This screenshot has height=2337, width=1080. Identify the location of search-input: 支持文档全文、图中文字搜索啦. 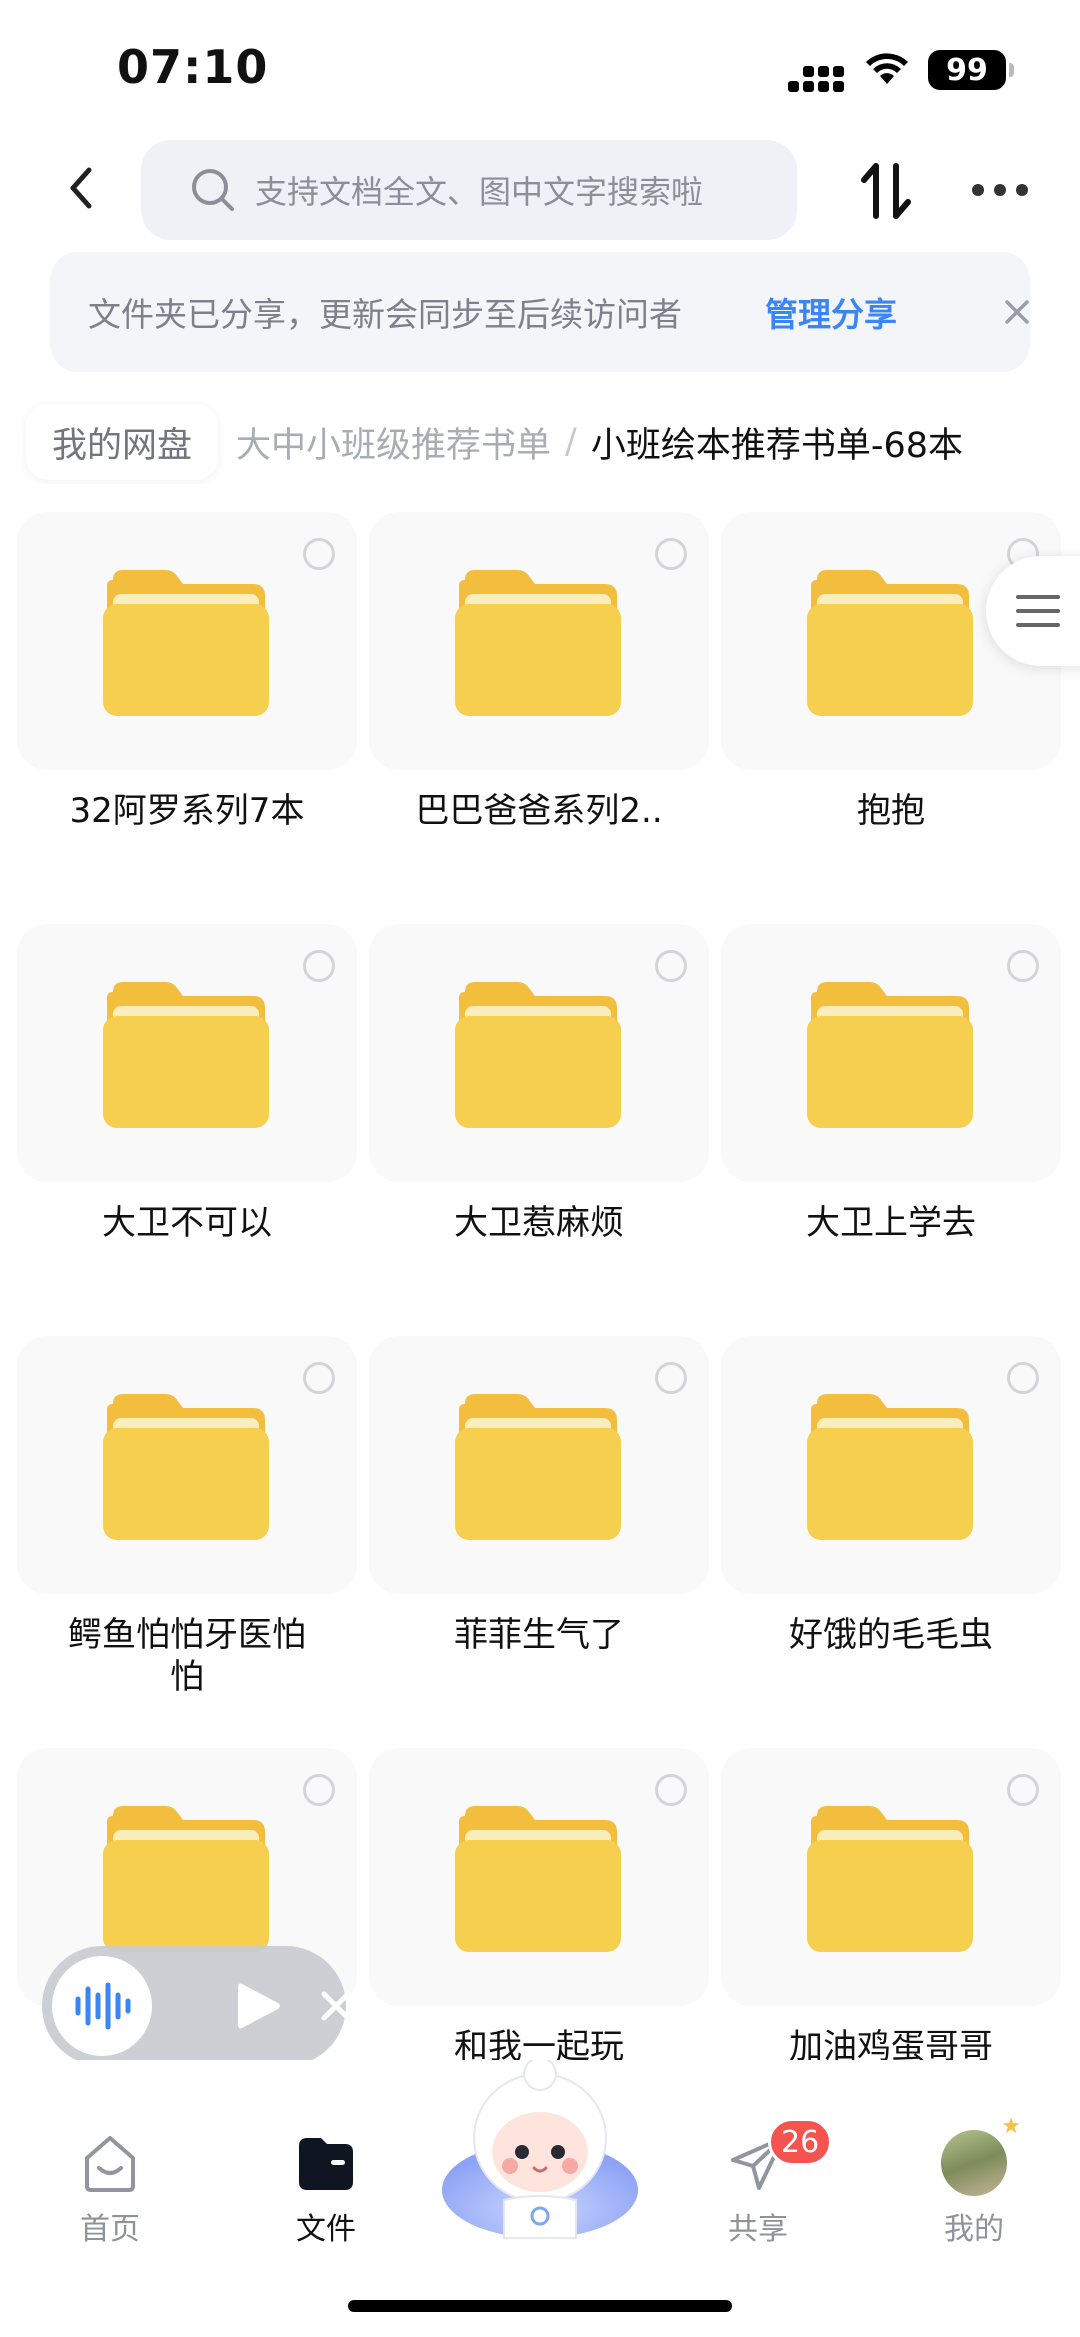
(469, 190).